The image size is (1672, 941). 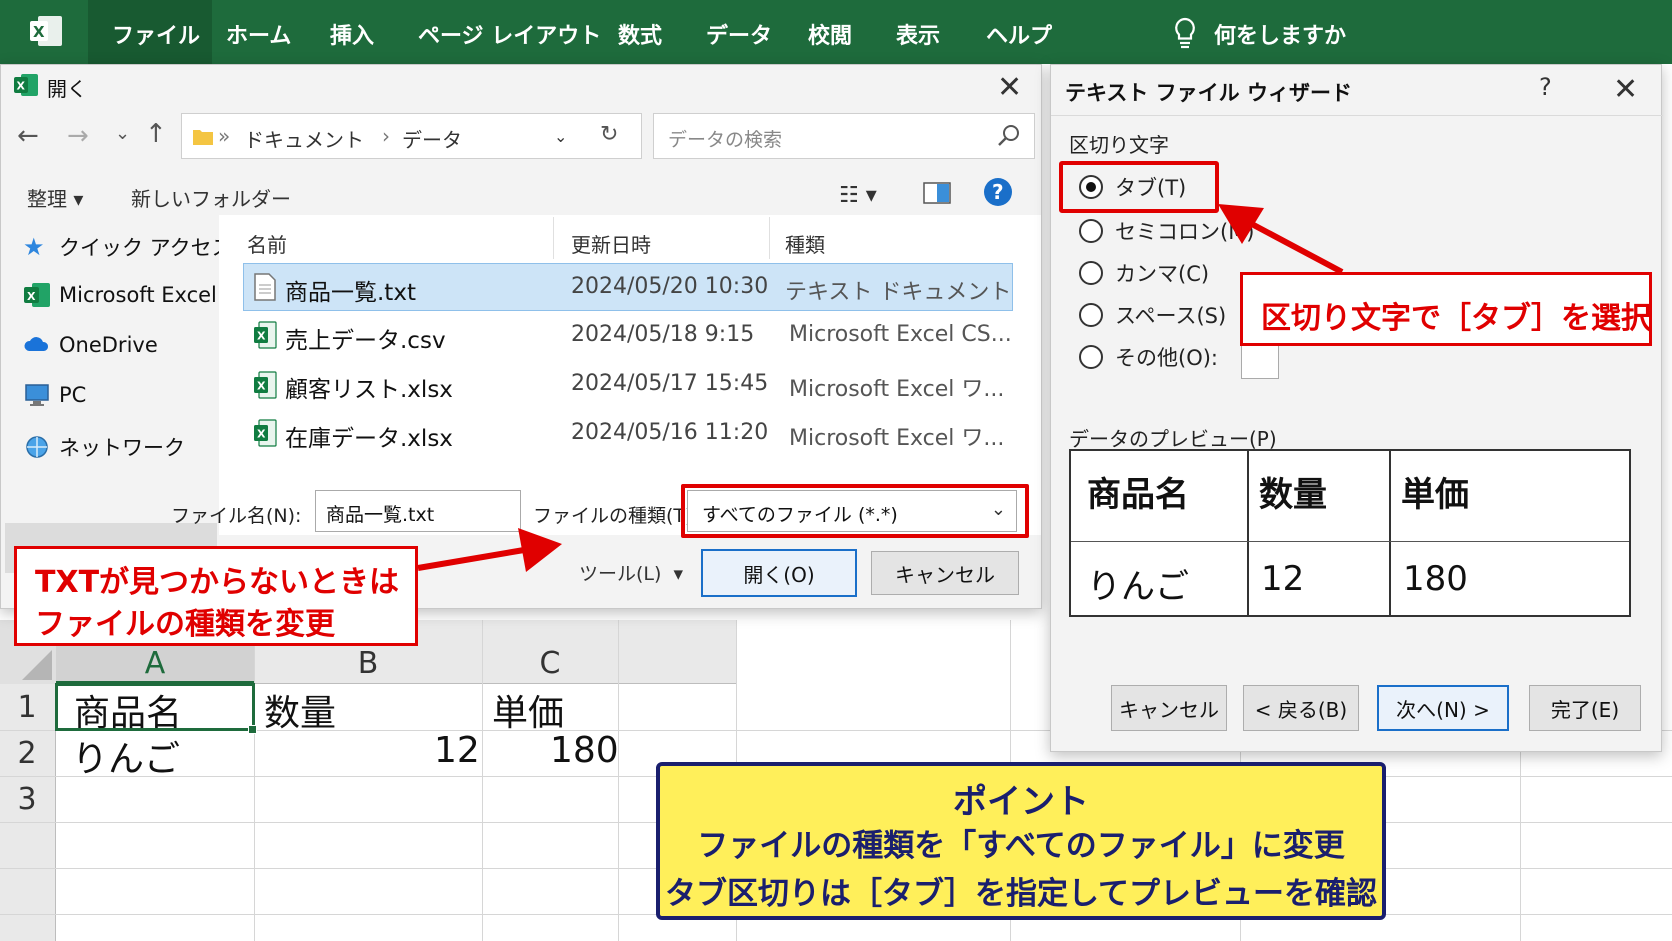 What do you see at coordinates (1148, 357) in the screenshot?
I see `radio-other: その他(O):` at bounding box center [1148, 357].